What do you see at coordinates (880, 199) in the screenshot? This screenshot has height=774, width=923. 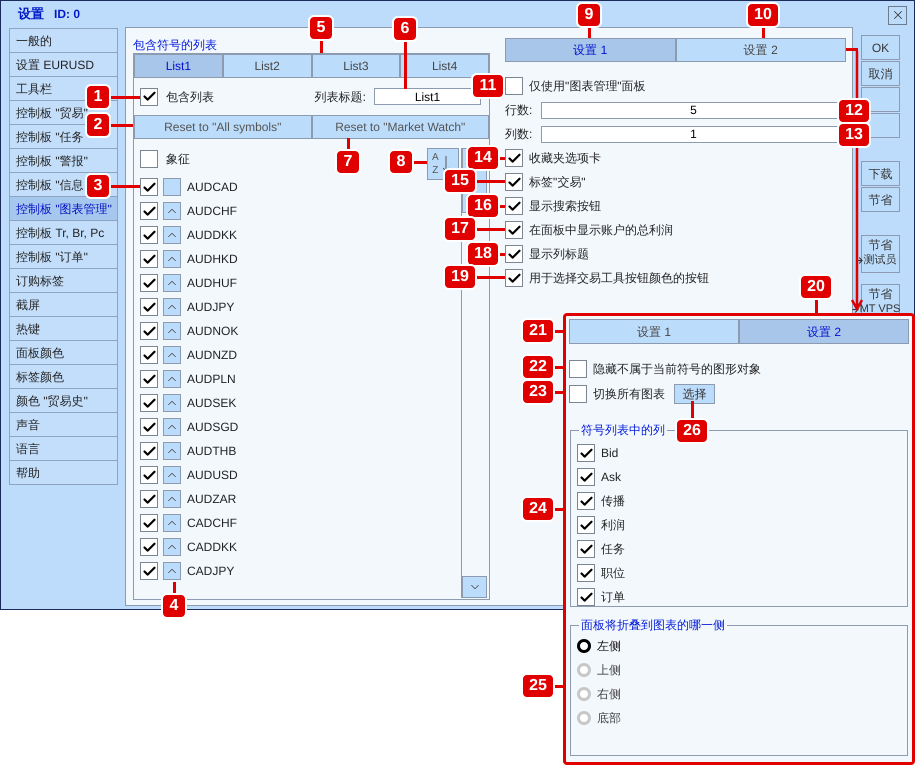 I see `dialog-button: 节省` at bounding box center [880, 199].